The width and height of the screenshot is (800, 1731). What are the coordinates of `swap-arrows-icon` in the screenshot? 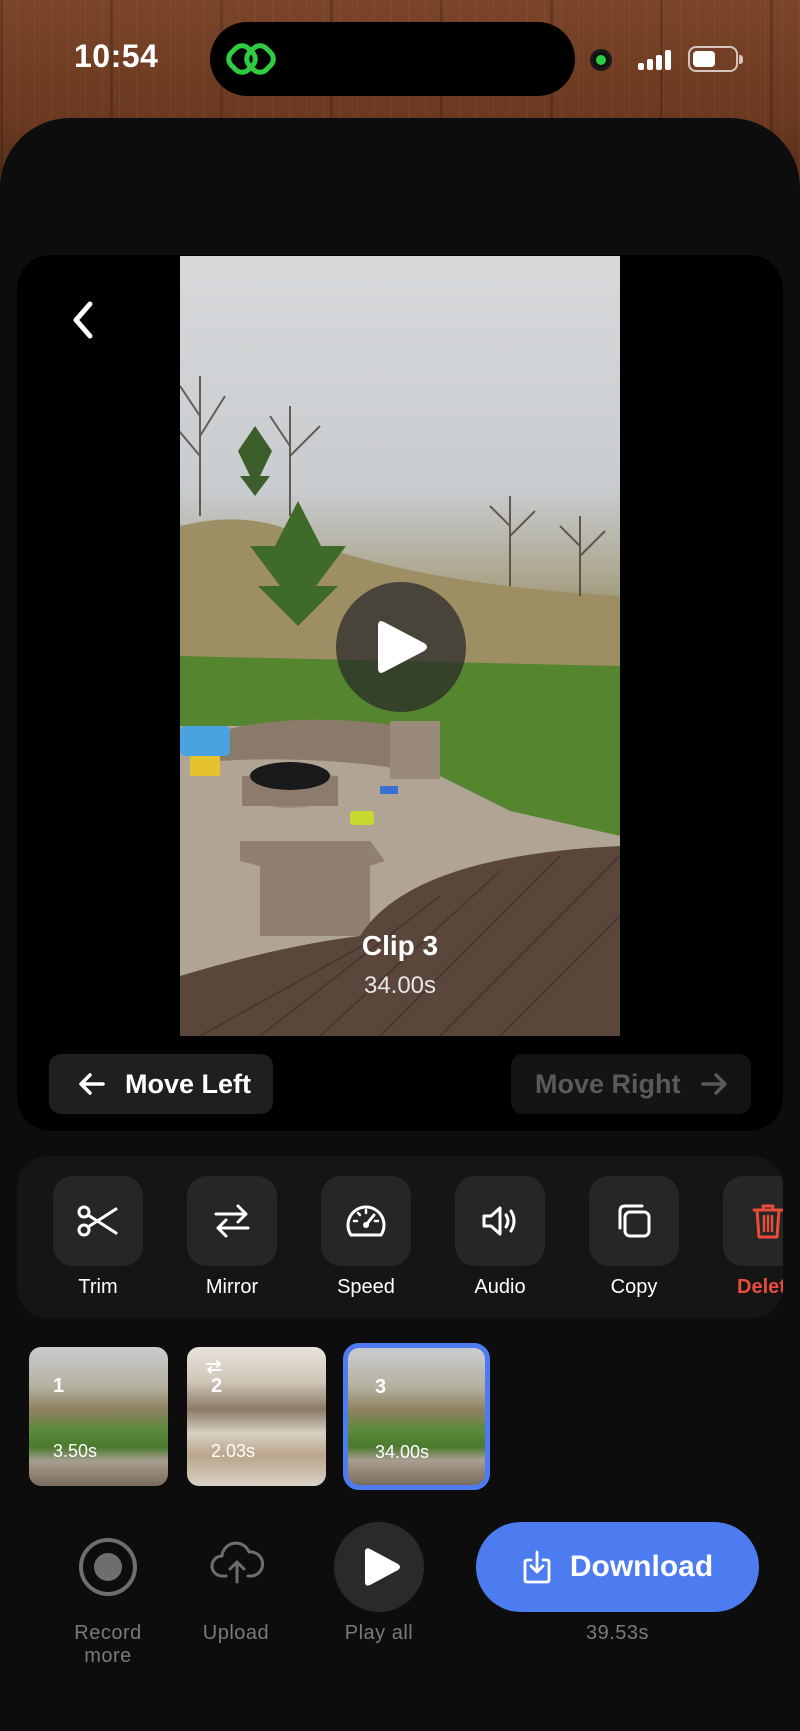 It's located at (232, 1221).